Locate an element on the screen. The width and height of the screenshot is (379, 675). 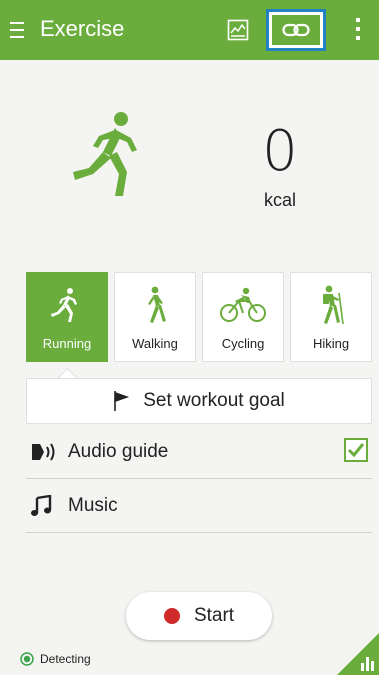
goal-label: Set workout goal is located at coordinates (214, 400).